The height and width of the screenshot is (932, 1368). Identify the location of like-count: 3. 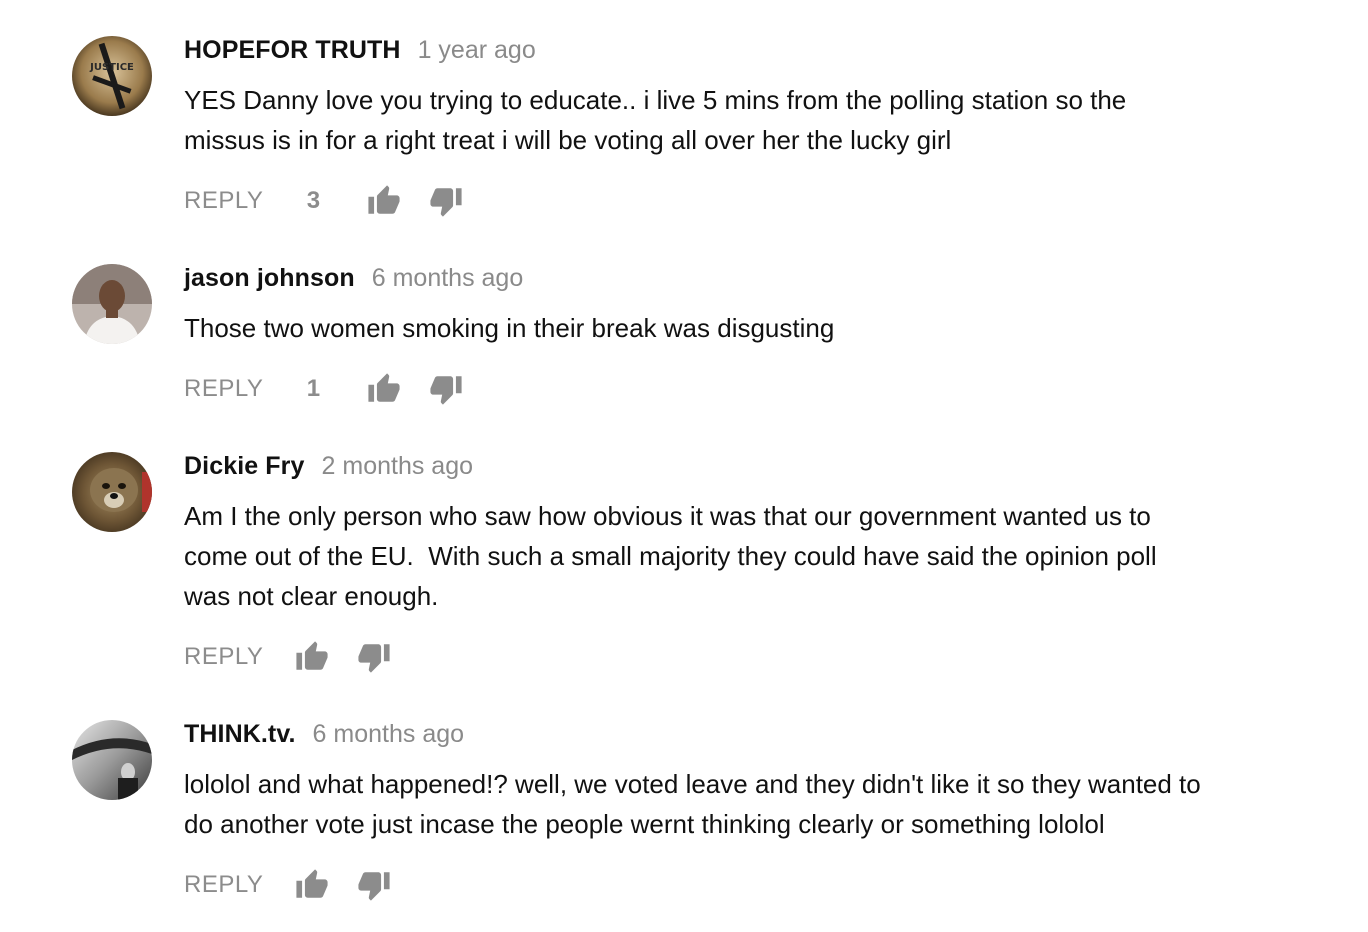
(313, 200).